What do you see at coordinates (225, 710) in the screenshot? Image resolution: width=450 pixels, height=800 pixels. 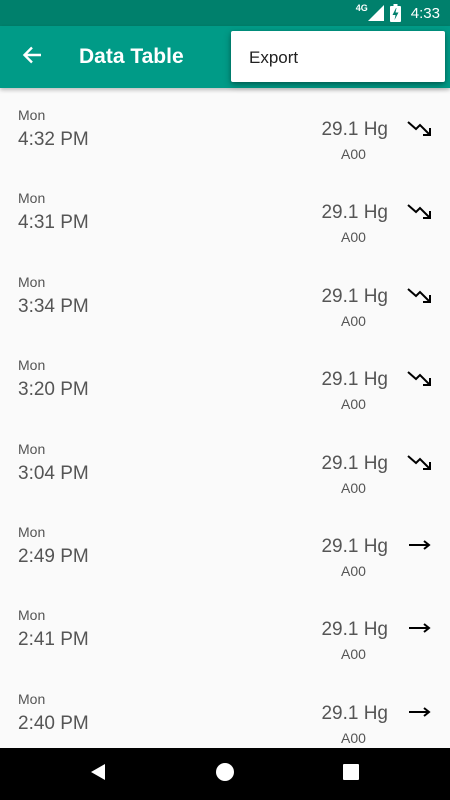 I see `list-item: Mon 2:40 PM 29.1 Hg A00` at bounding box center [225, 710].